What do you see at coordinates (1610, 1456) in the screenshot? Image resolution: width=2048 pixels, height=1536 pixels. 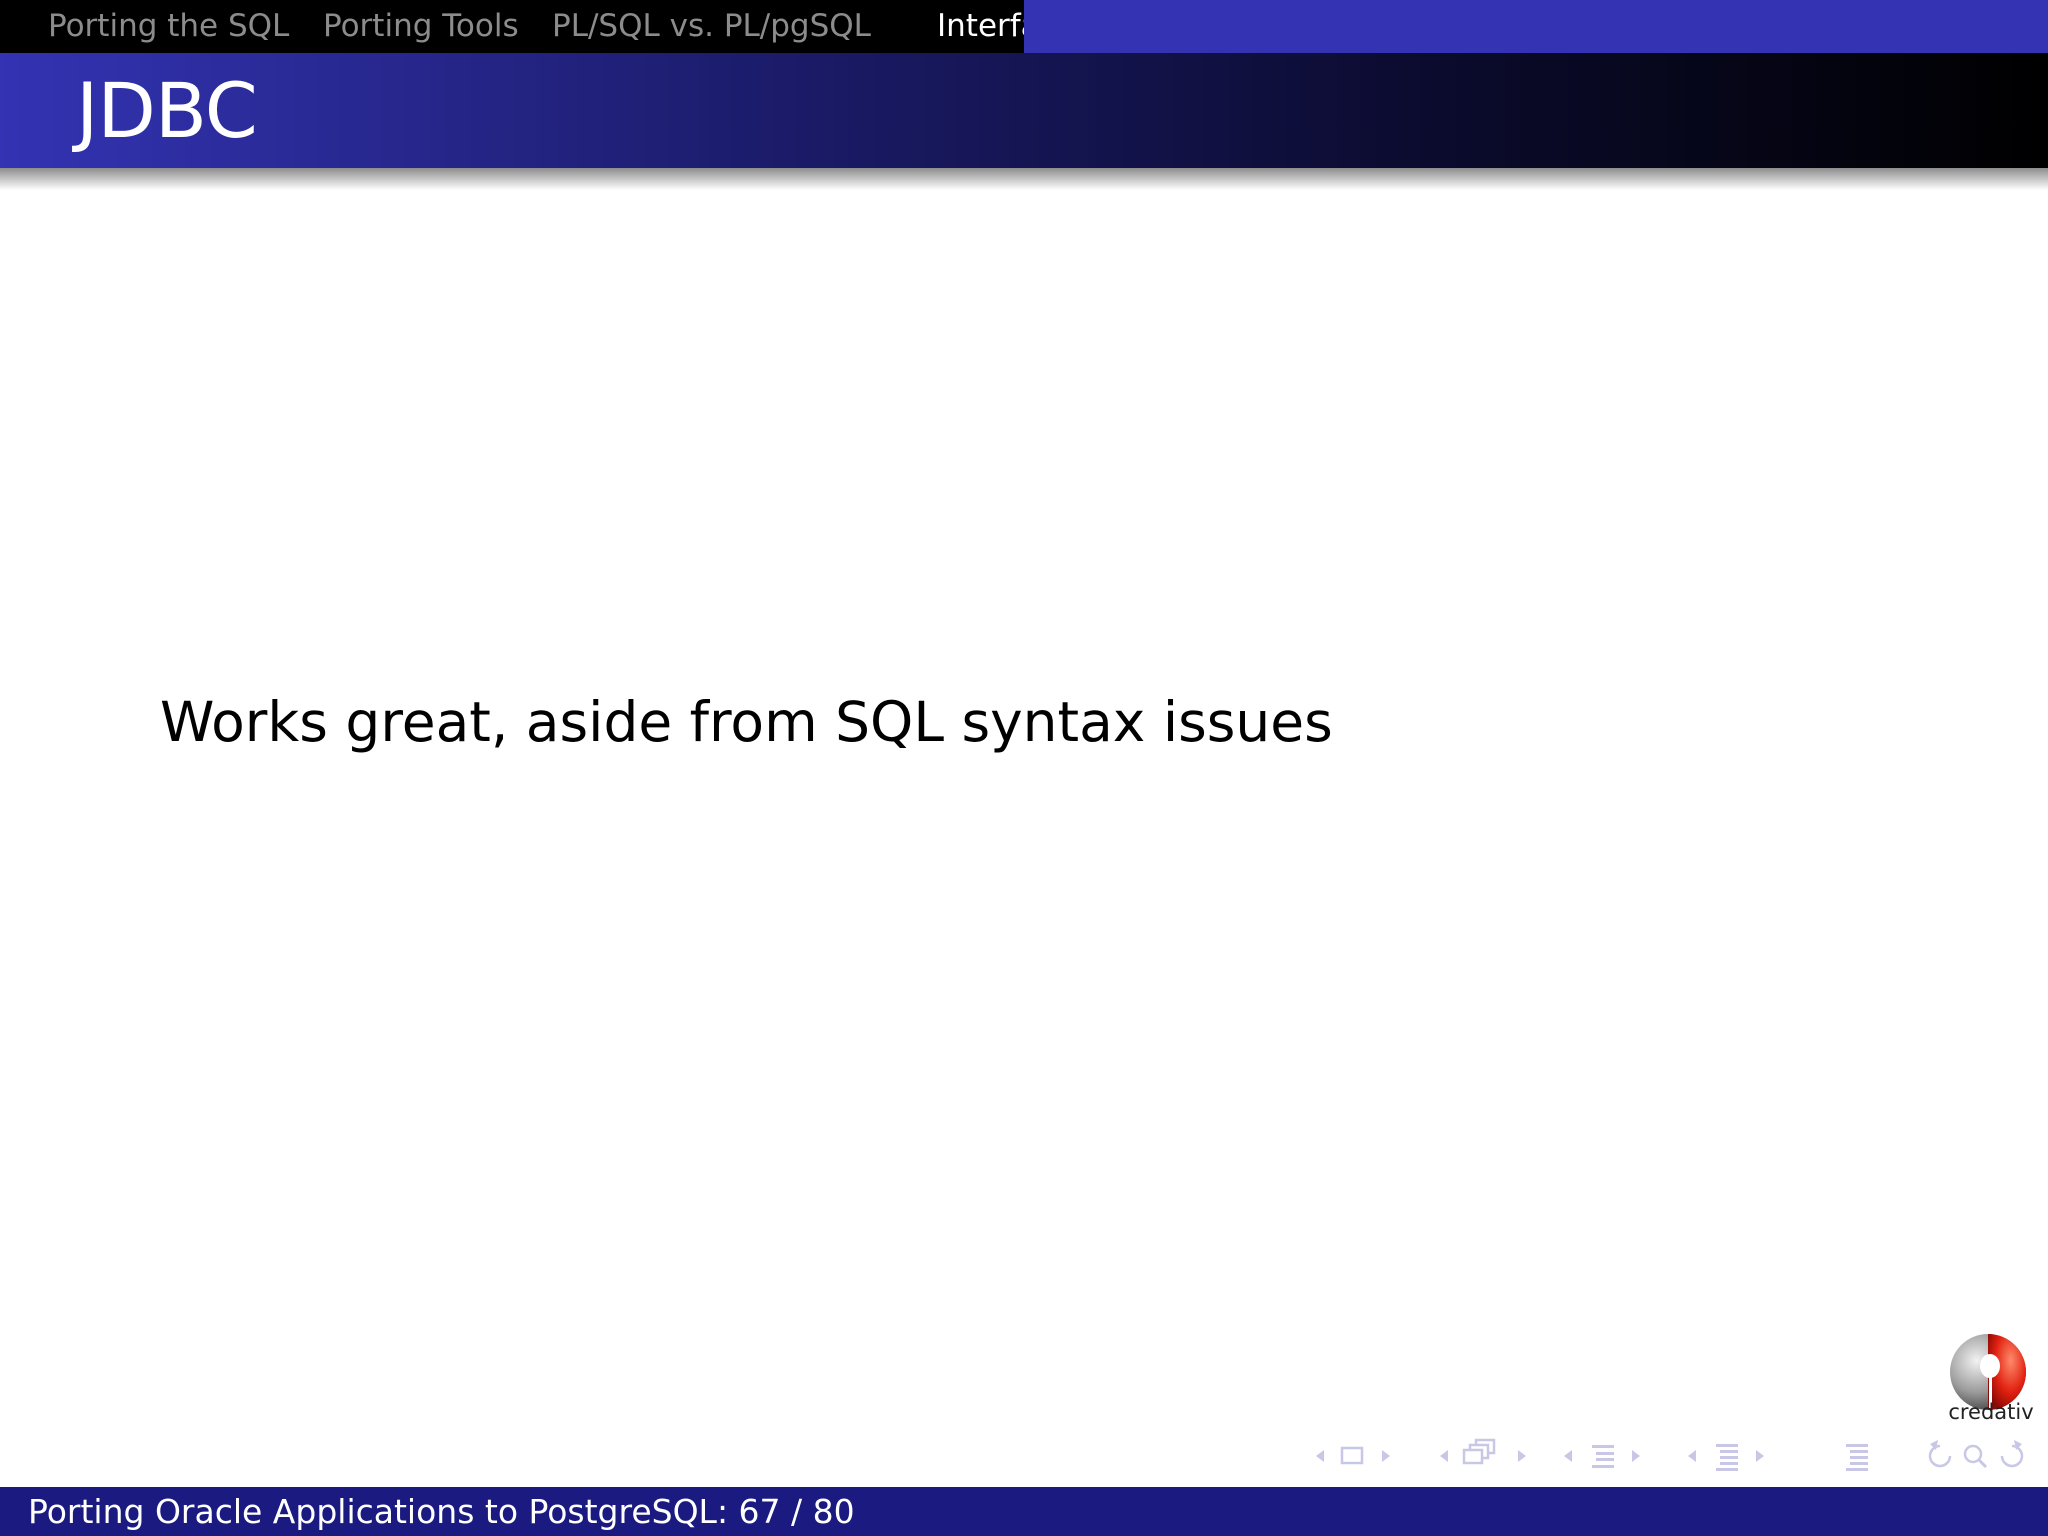 I see `subsection-nav-icon` at bounding box center [1610, 1456].